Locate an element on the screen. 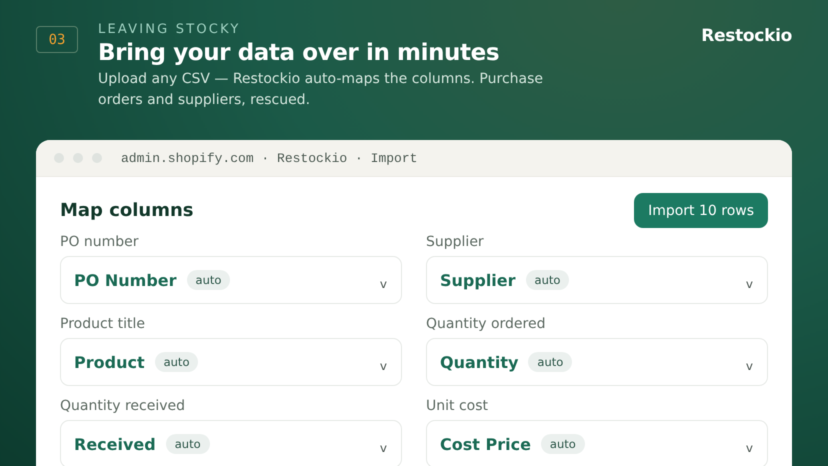  column-dropdown: PO Number auto v is located at coordinates (231, 280).